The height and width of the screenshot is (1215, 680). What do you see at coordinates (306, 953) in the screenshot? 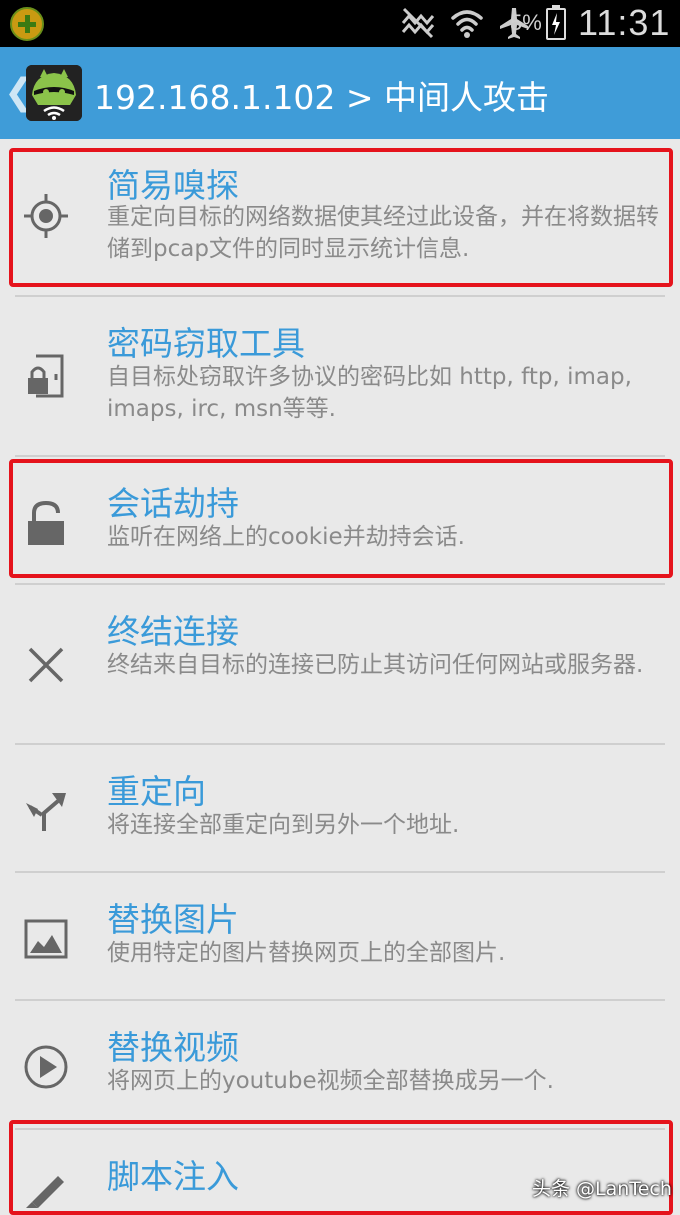
I see `item-description: 使用特定的图片替换网页上的全部图片.` at bounding box center [306, 953].